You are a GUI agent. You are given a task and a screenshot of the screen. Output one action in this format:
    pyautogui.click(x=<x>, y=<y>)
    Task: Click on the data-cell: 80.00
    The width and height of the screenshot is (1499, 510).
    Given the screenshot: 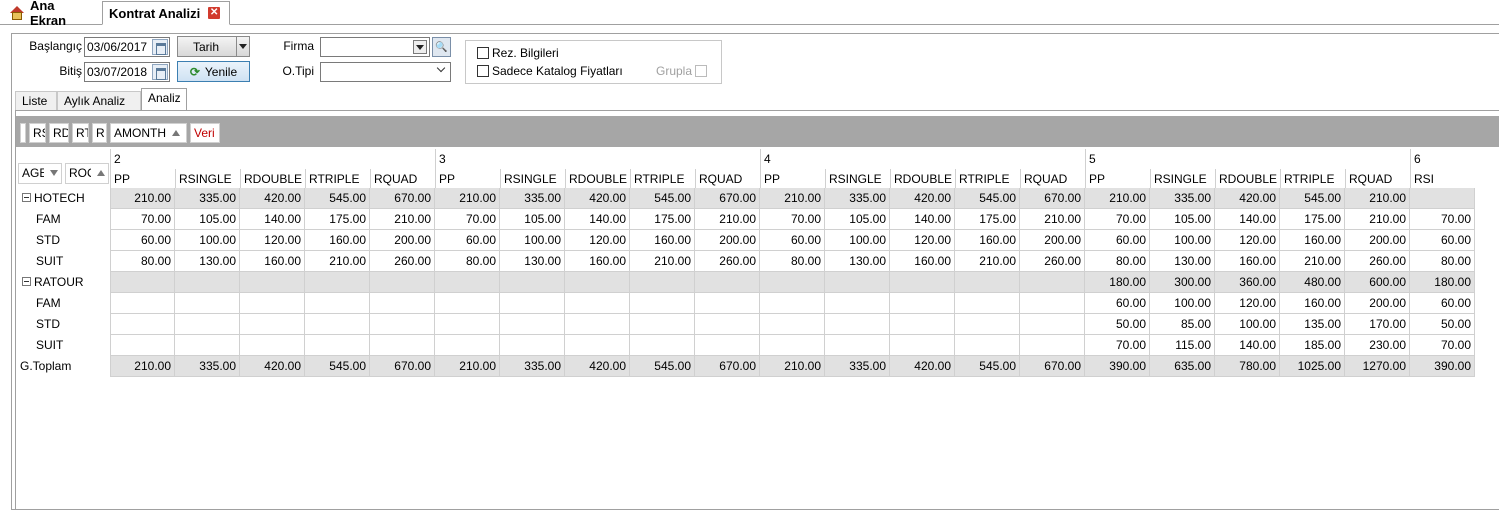 What is the action you would take?
    pyautogui.click(x=1442, y=261)
    